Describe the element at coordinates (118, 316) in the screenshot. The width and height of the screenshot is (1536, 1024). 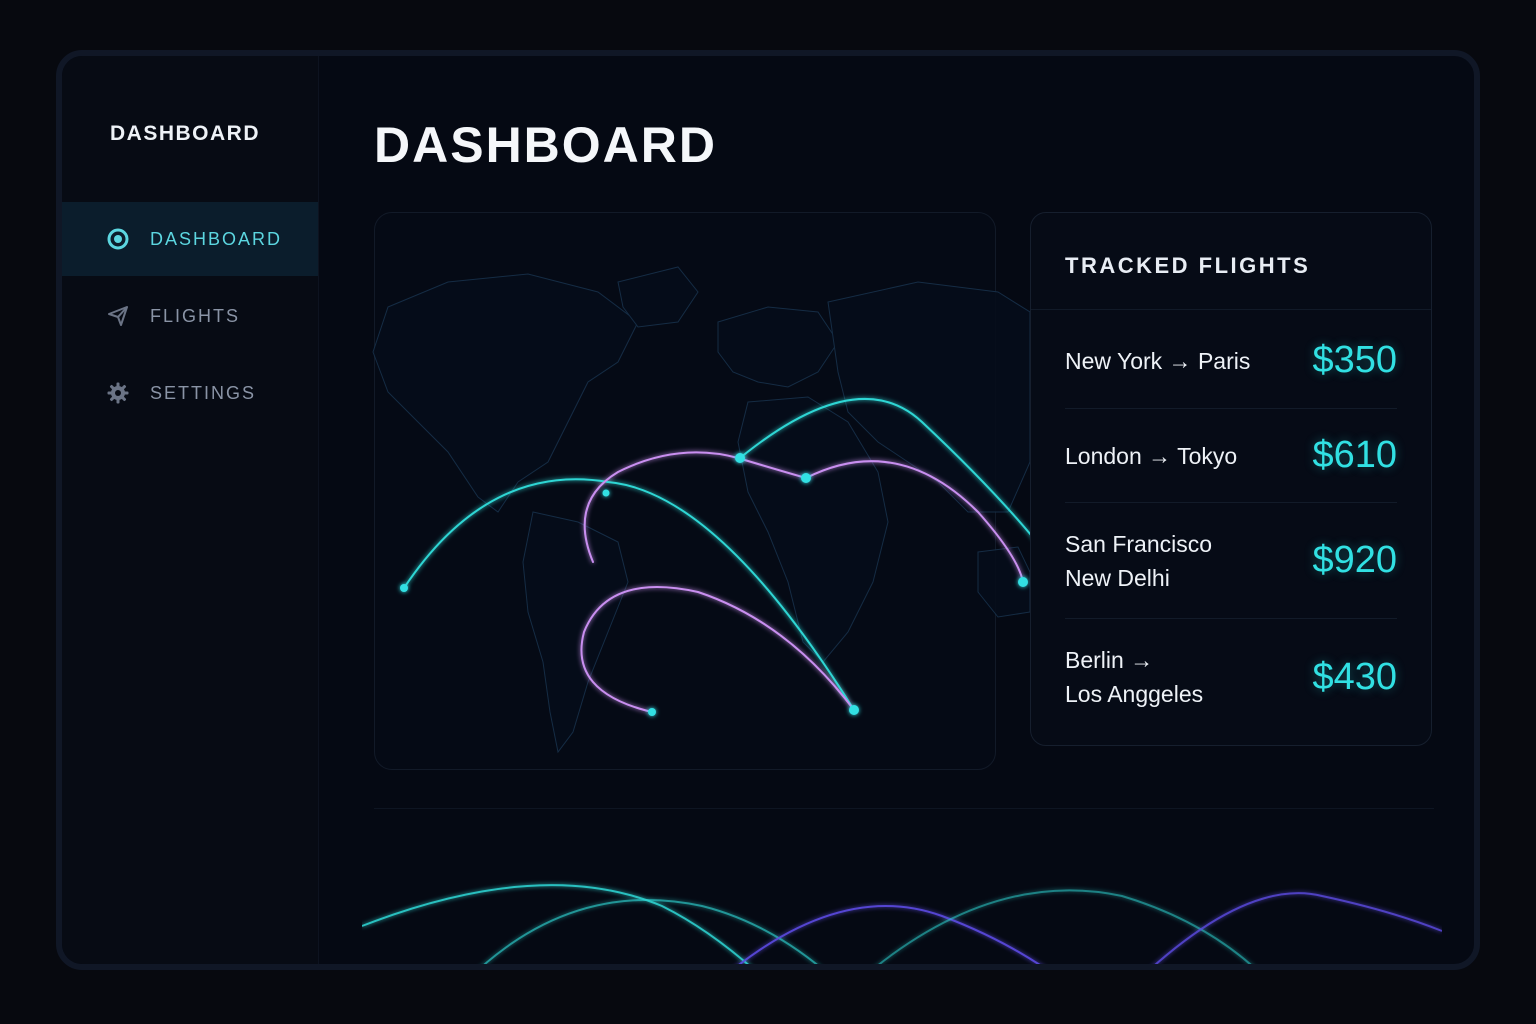
I see `plane-icon` at that location.